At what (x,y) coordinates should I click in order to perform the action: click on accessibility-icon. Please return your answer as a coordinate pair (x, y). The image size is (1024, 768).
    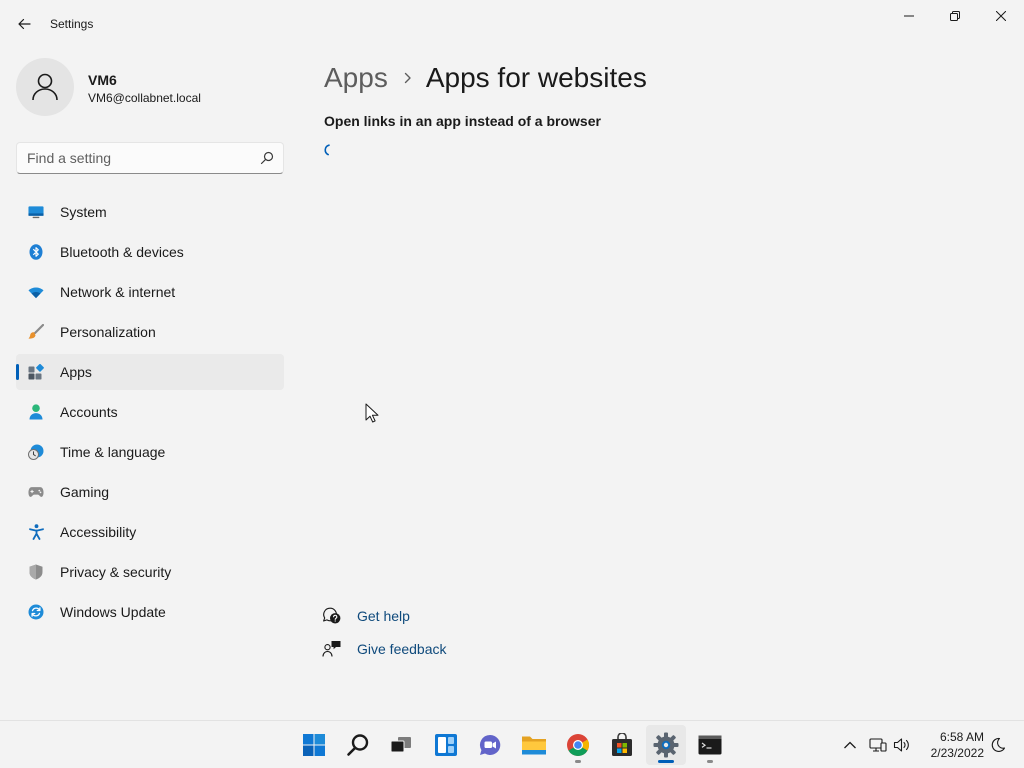
    Looking at the image, I should click on (36, 532).